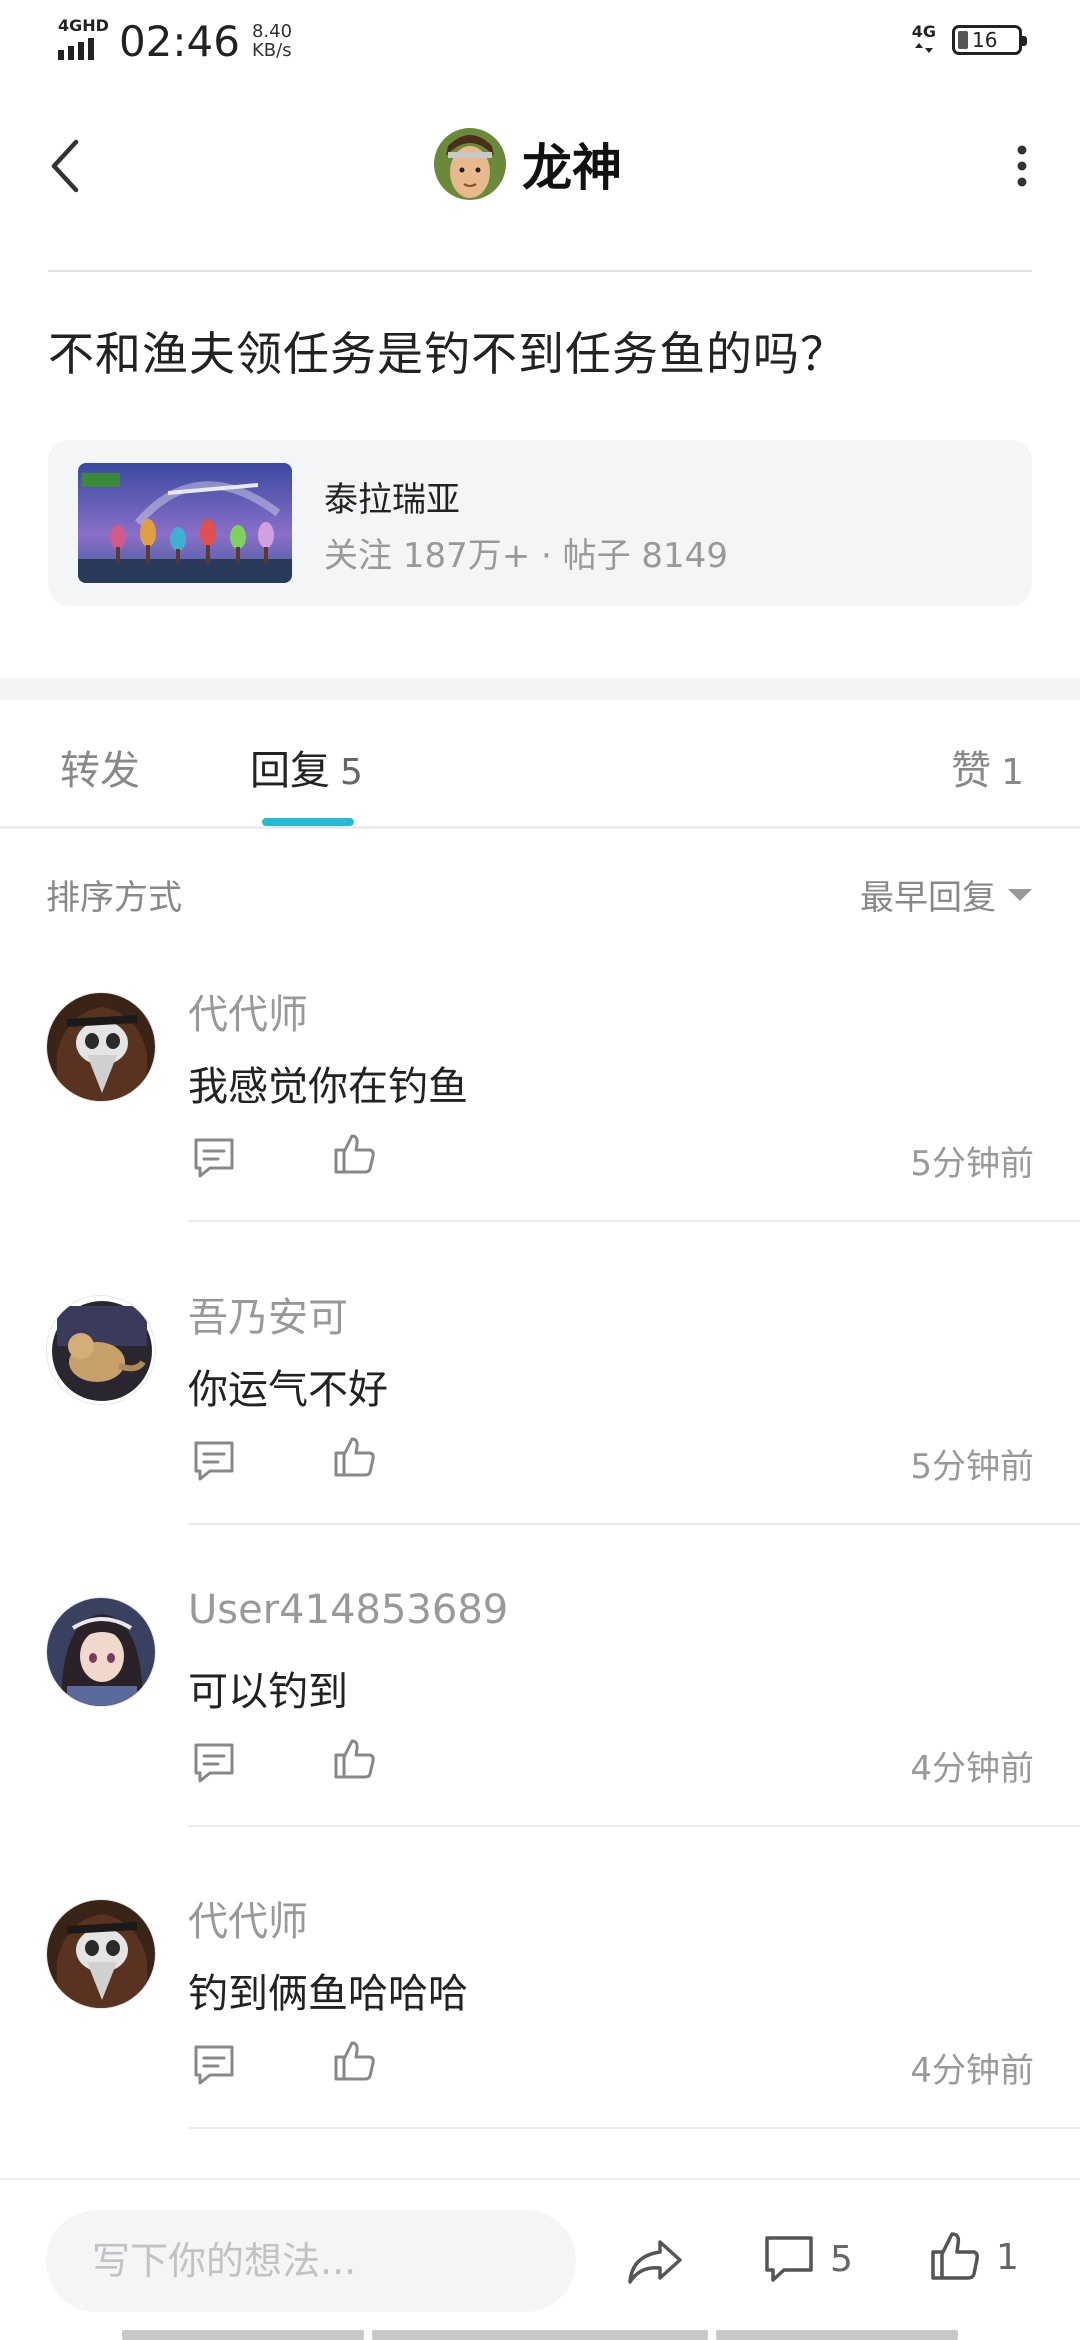 The image size is (1080, 2340). What do you see at coordinates (540, 271) in the screenshot?
I see `header-divider` at bounding box center [540, 271].